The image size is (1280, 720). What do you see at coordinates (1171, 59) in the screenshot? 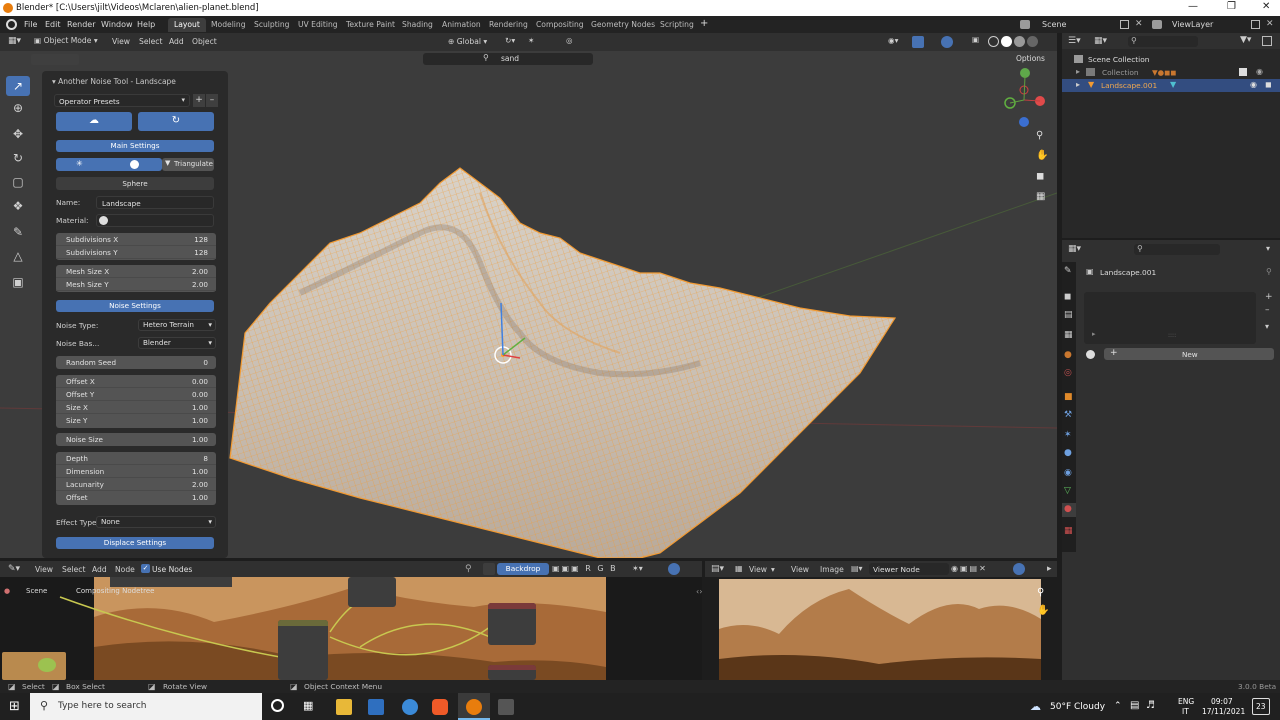
I see `outliner-row-scene-collection: Scene Collection` at bounding box center [1171, 59].